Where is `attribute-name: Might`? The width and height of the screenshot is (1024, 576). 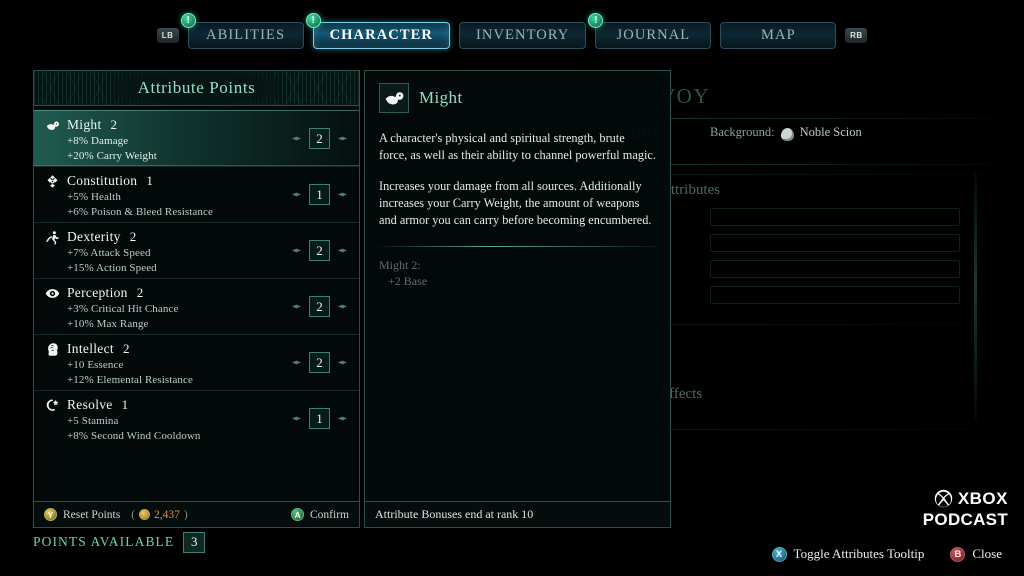 attribute-name: Might is located at coordinates (84, 124).